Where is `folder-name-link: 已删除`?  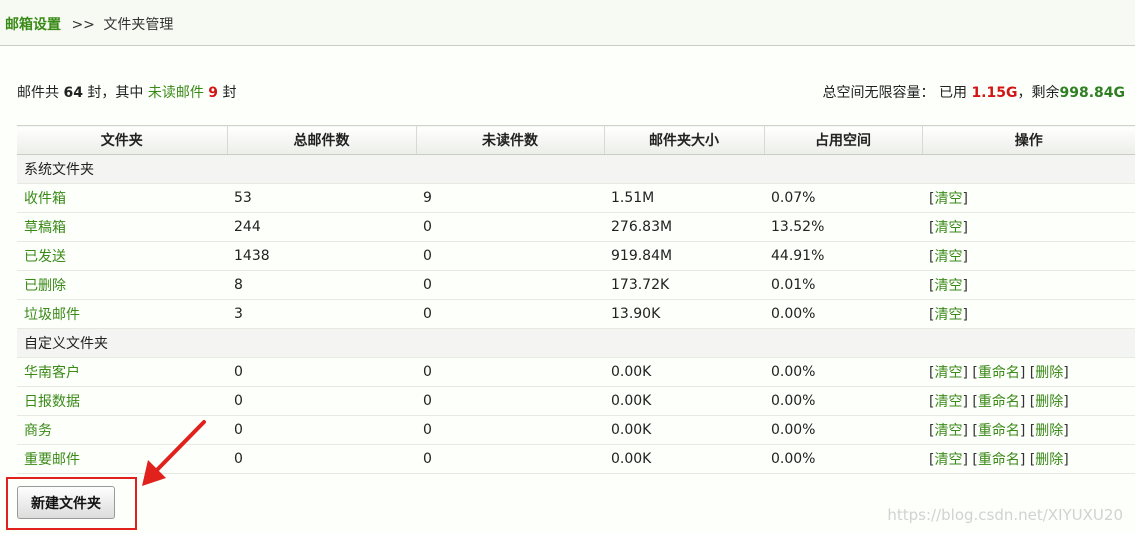 folder-name-link: 已删除 is located at coordinates (45, 286).